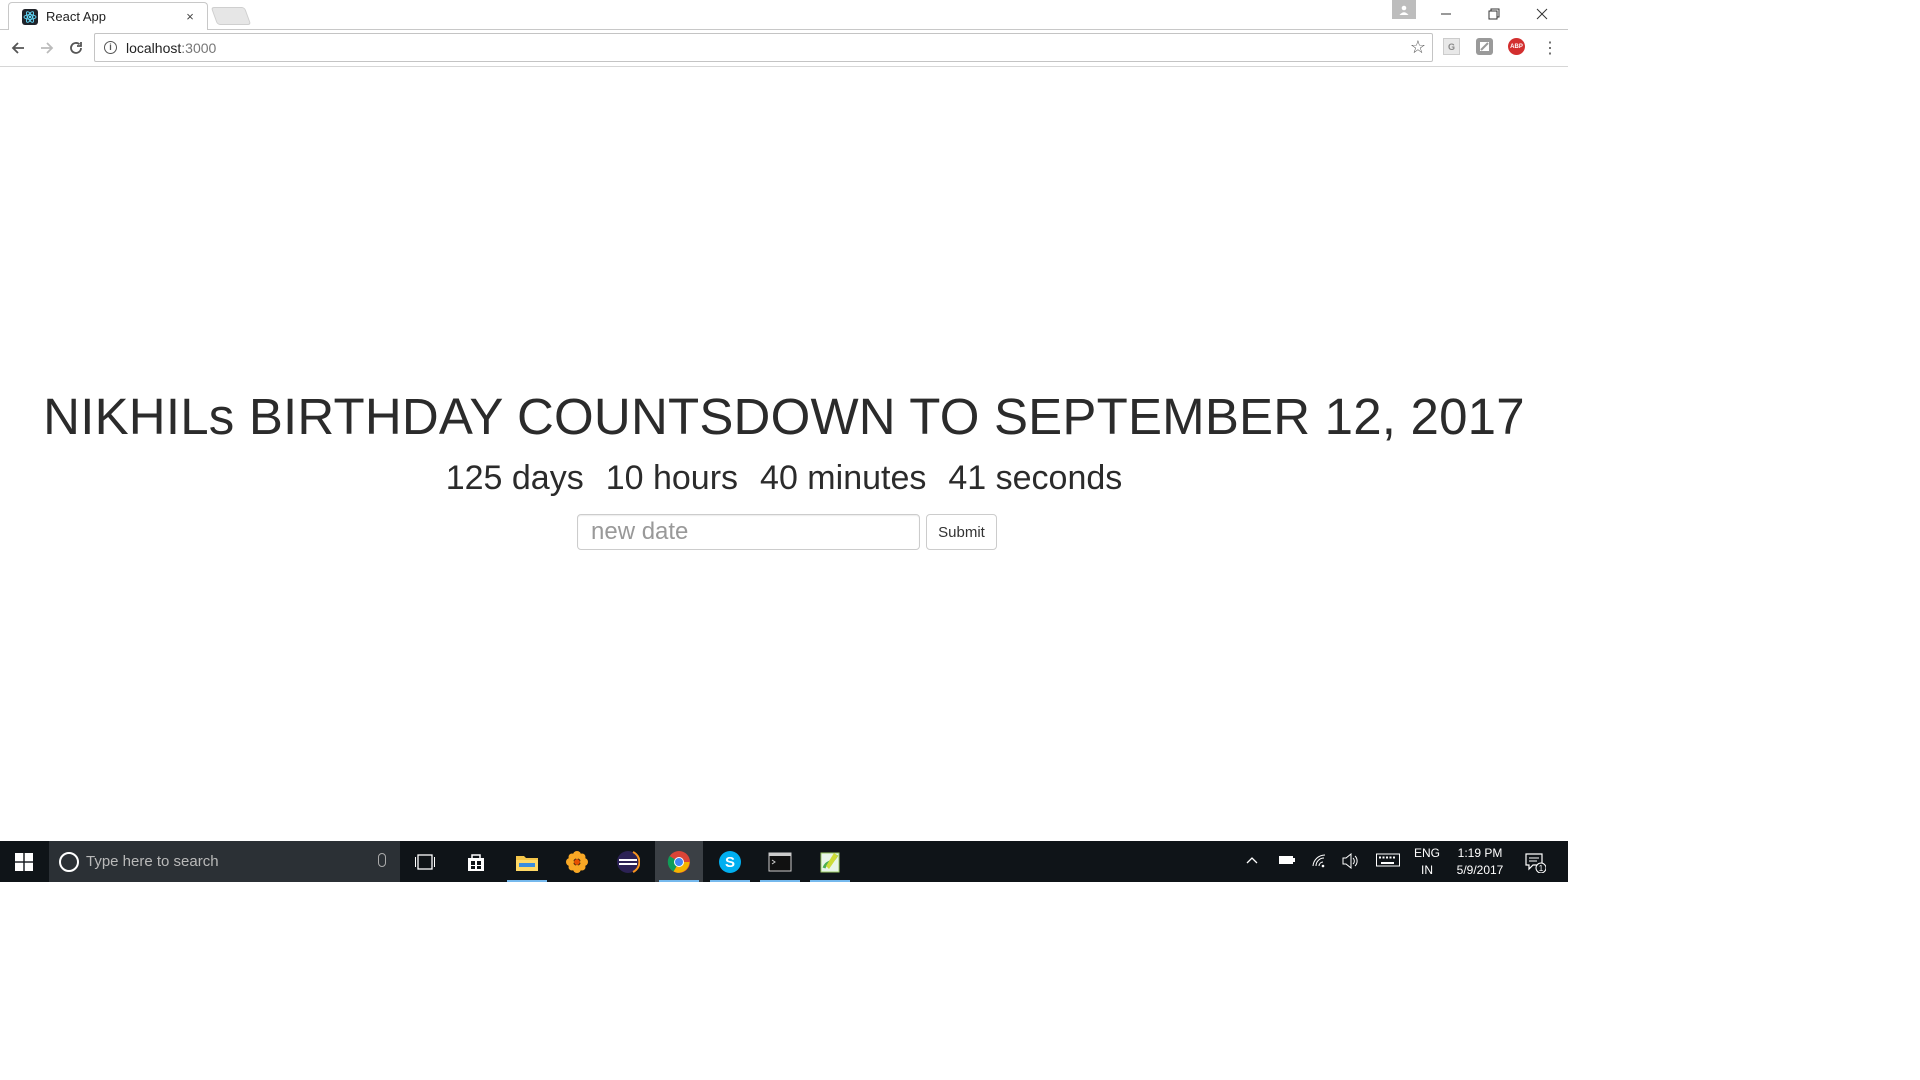  Describe the element at coordinates (1404, 9) in the screenshot. I see `profile-icon` at that location.